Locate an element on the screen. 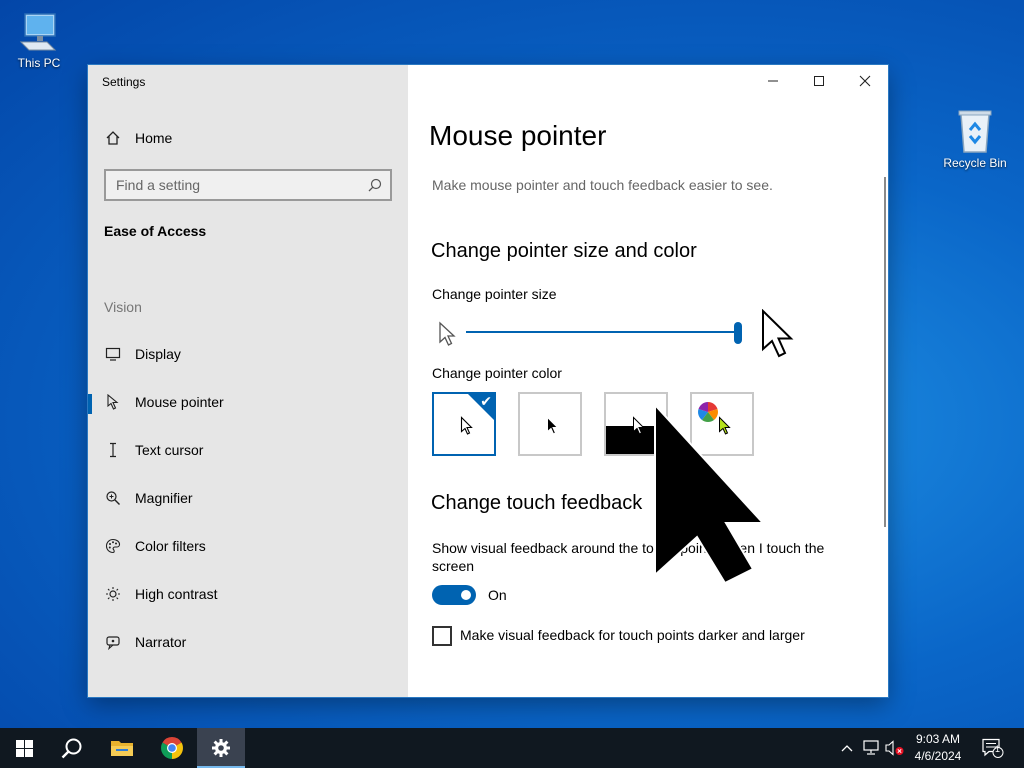 Image resolution: width=1024 pixels, height=768 pixels. sidebar-item-narrator: Narrator is located at coordinates (248, 642).